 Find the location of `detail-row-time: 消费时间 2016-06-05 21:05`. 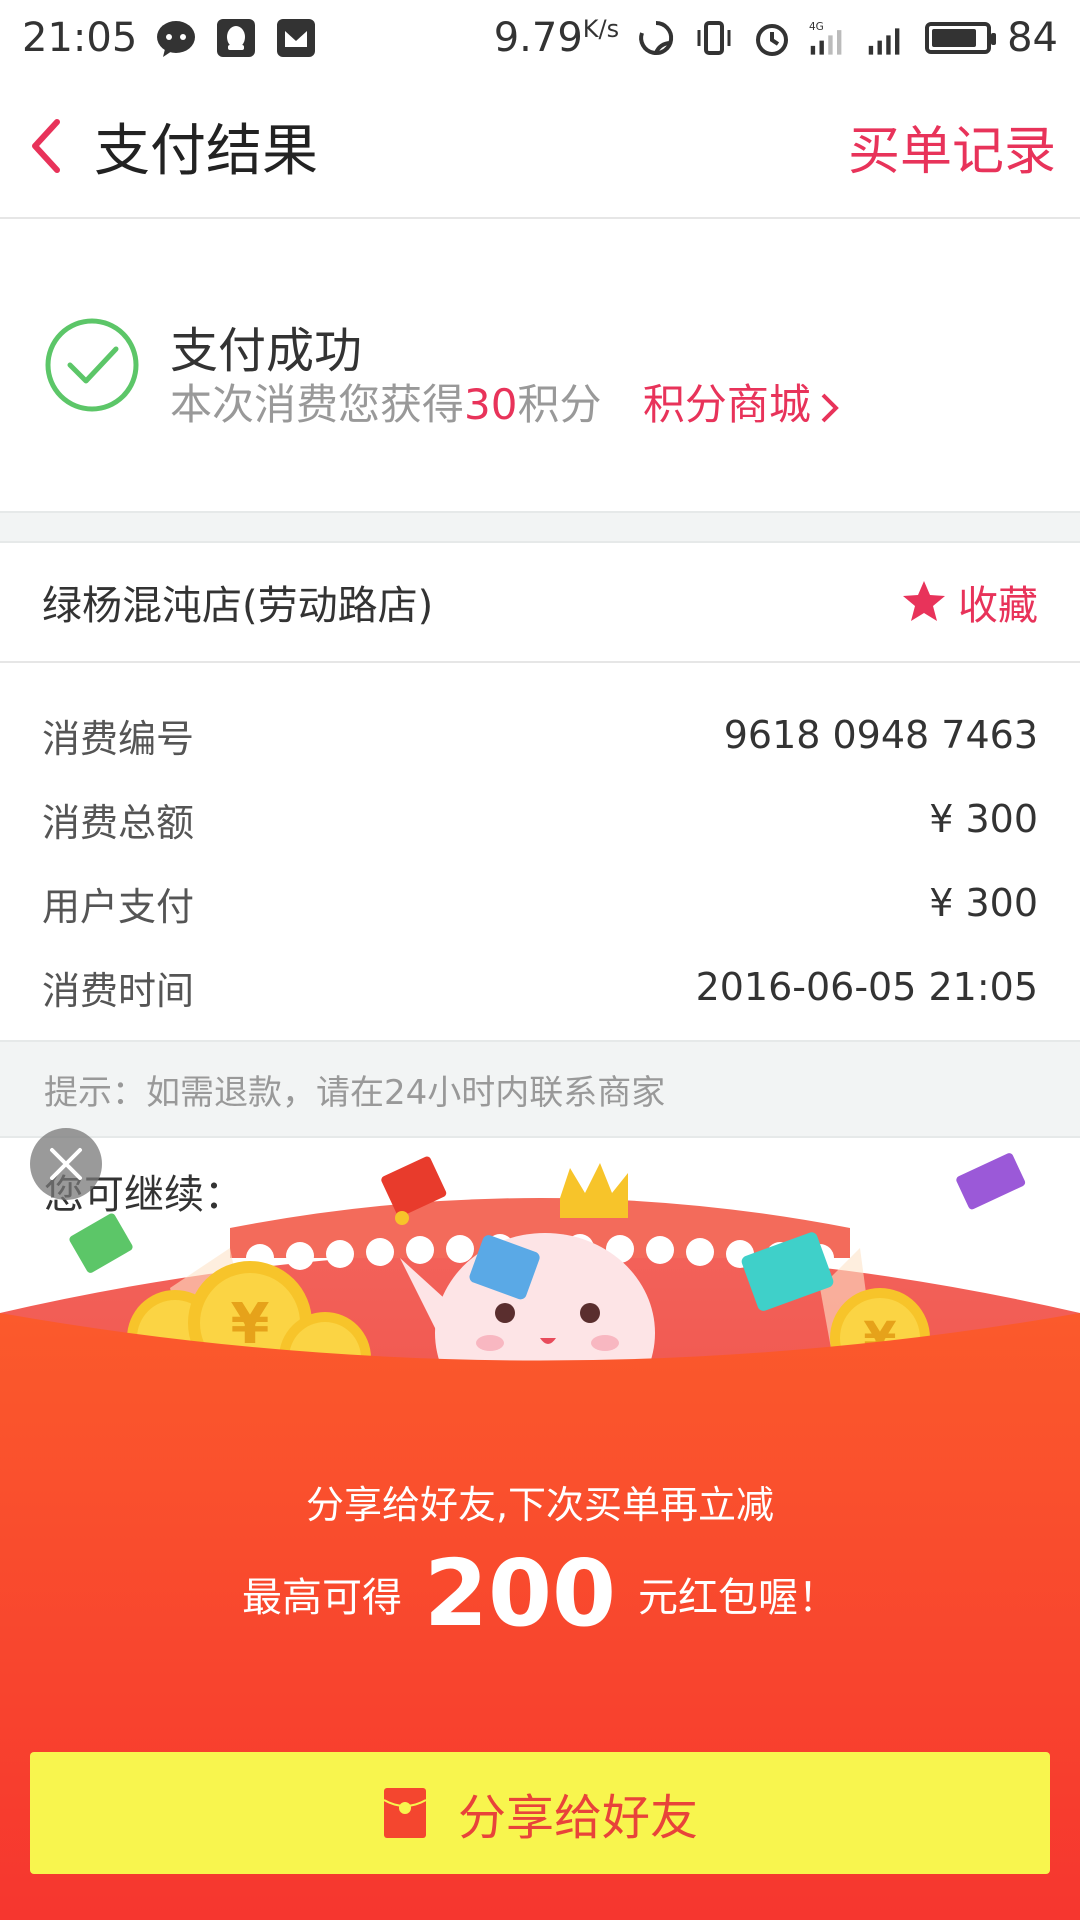

detail-row-time: 消费时间 2016-06-05 21:05 is located at coordinates (540, 987).